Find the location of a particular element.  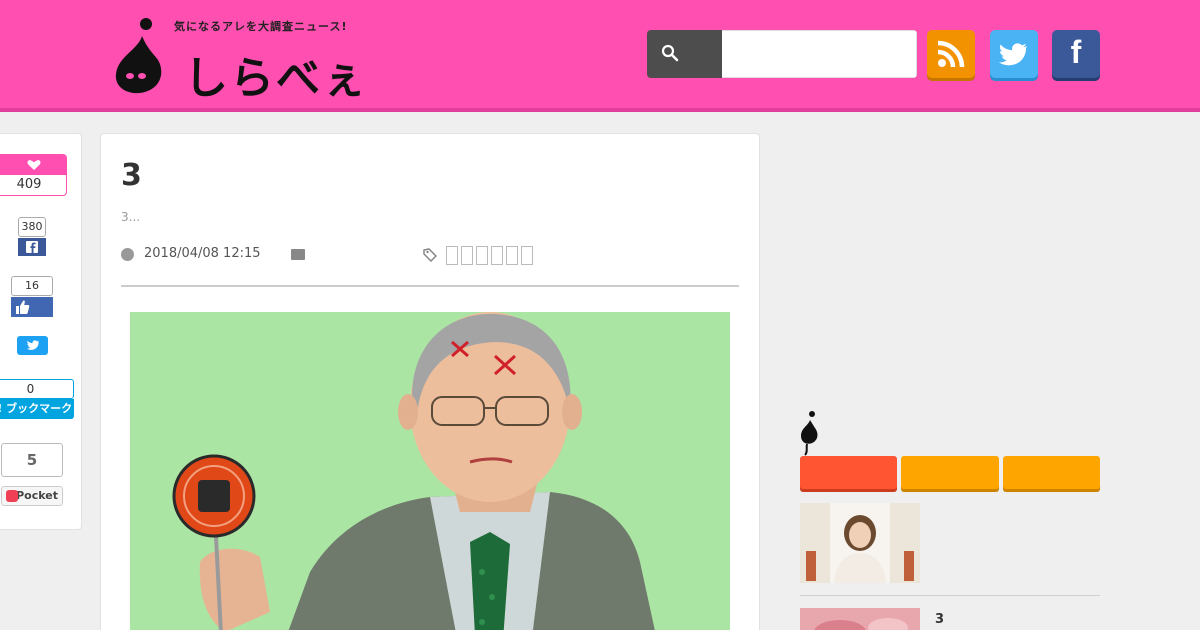

rss-icon is located at coordinates (951, 54).